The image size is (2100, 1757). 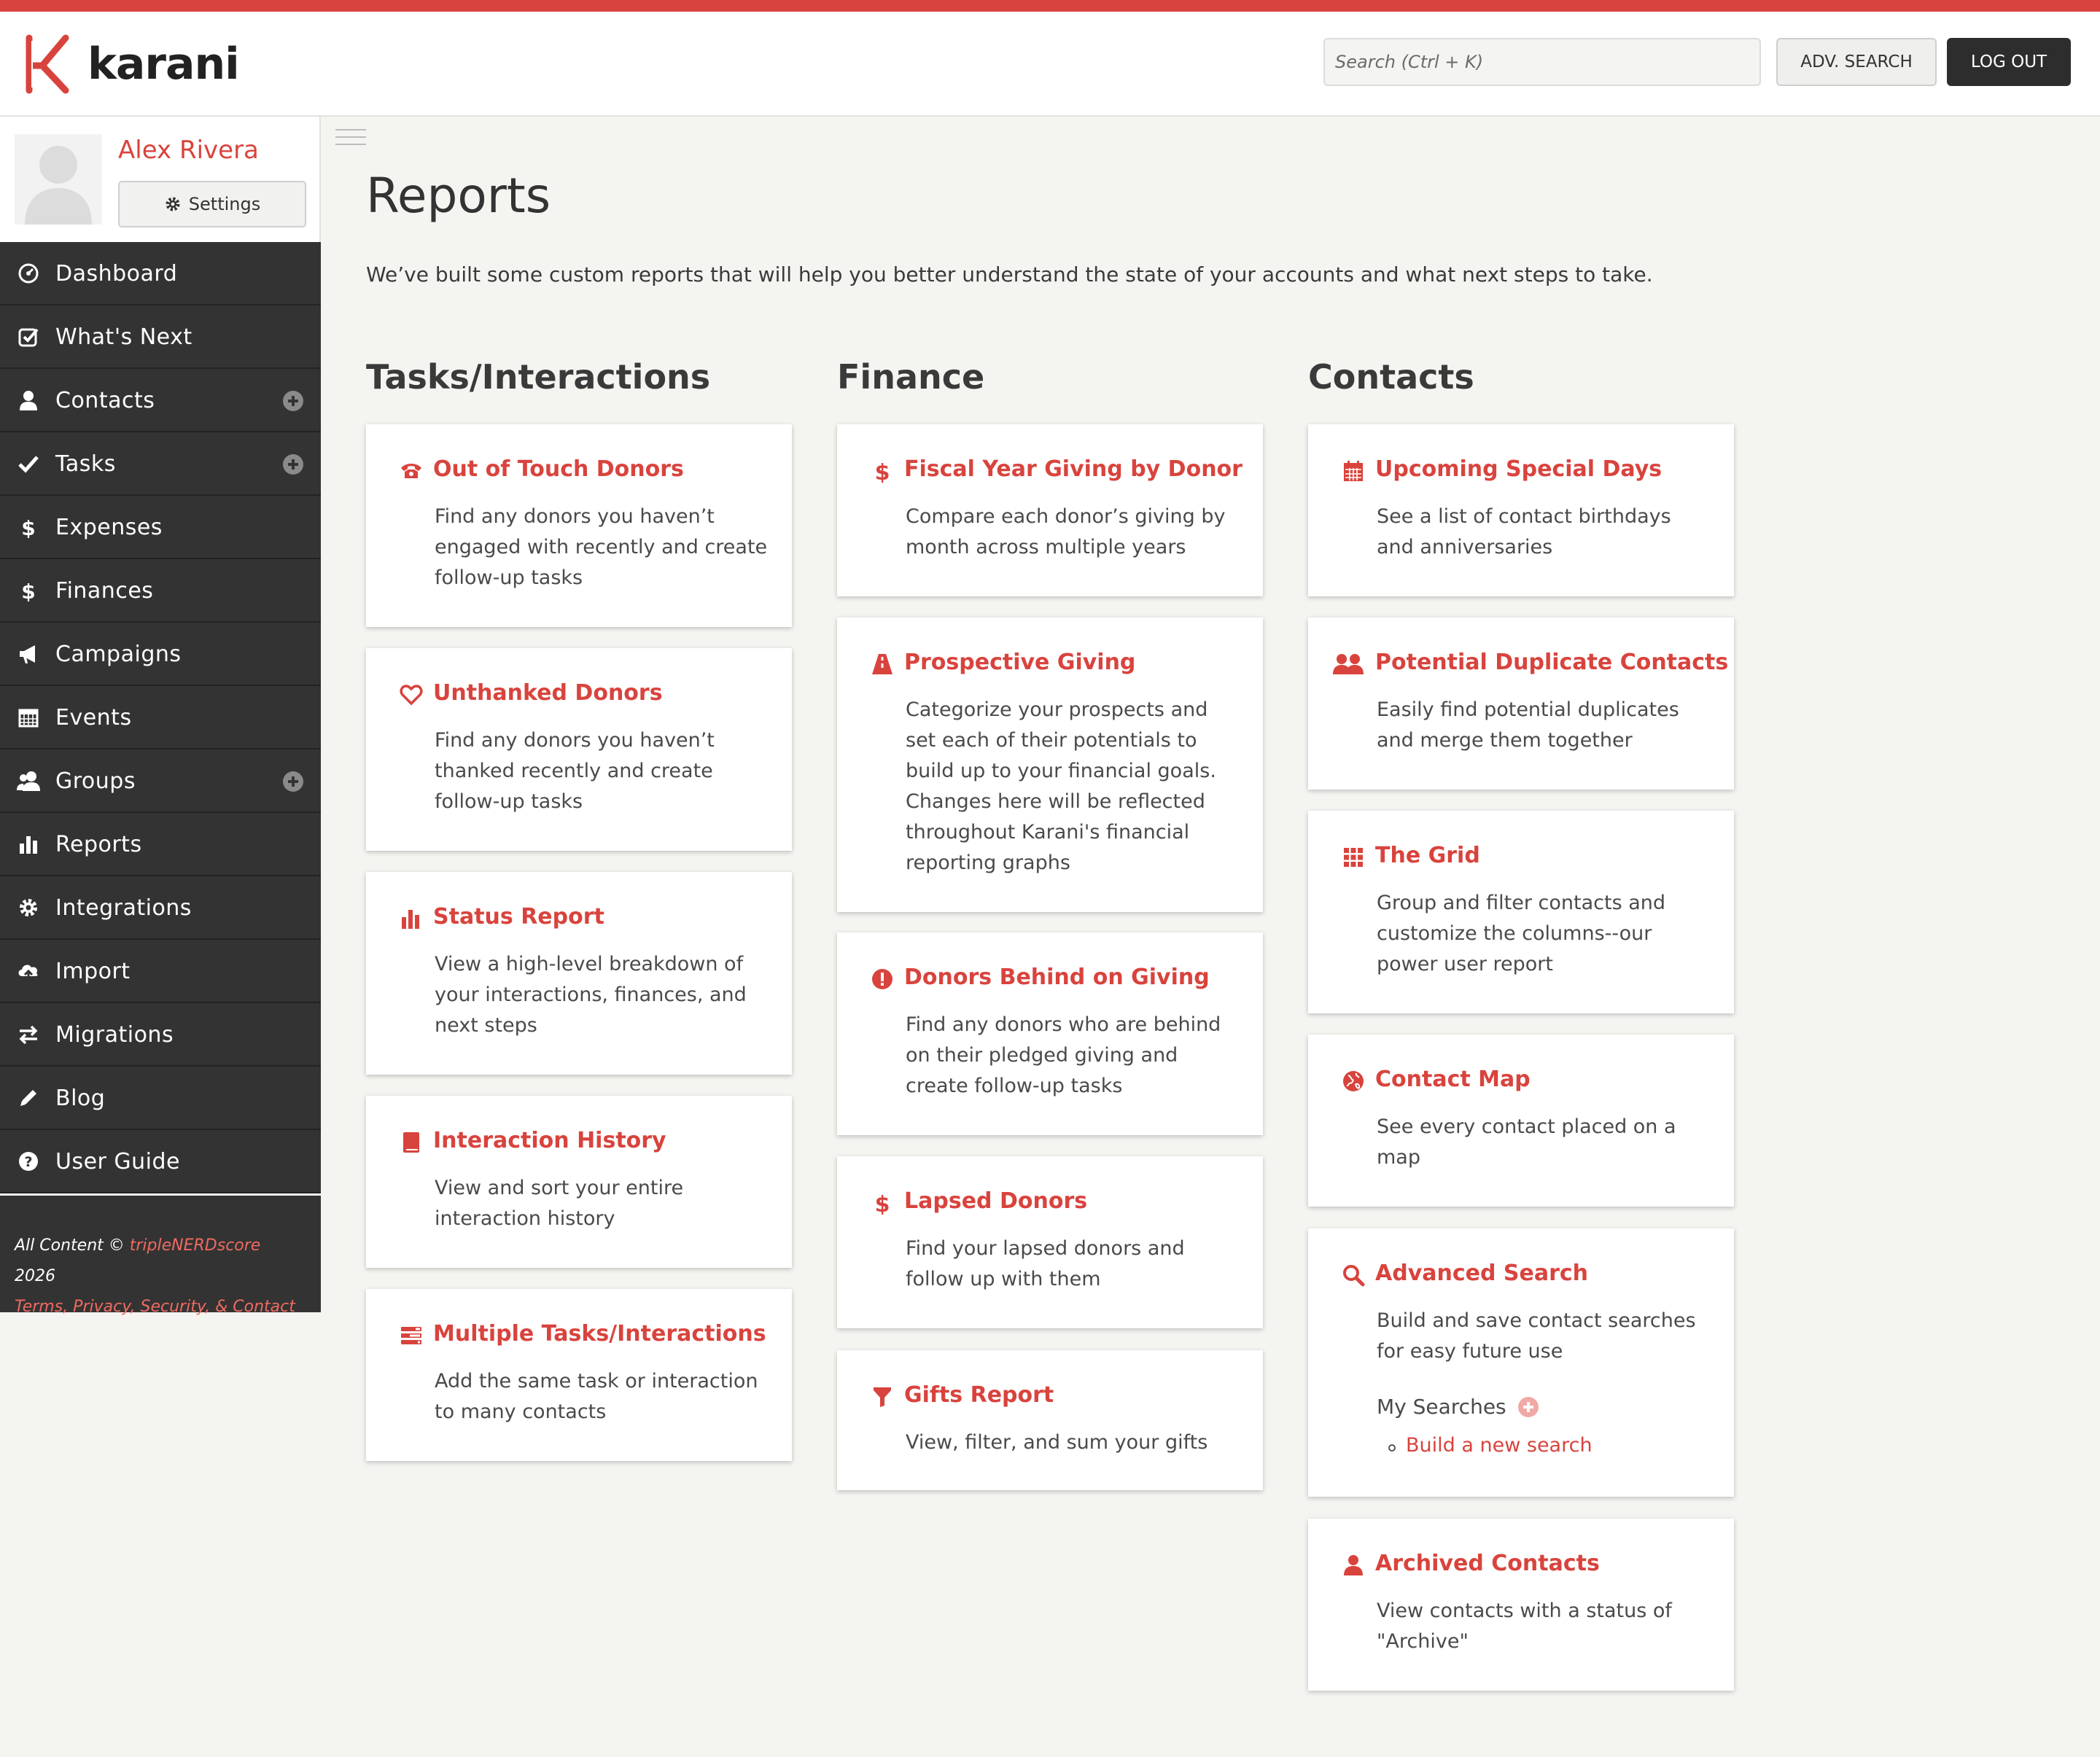 I want to click on sidebar-item-dashboard: Dashboard, so click(x=160, y=273).